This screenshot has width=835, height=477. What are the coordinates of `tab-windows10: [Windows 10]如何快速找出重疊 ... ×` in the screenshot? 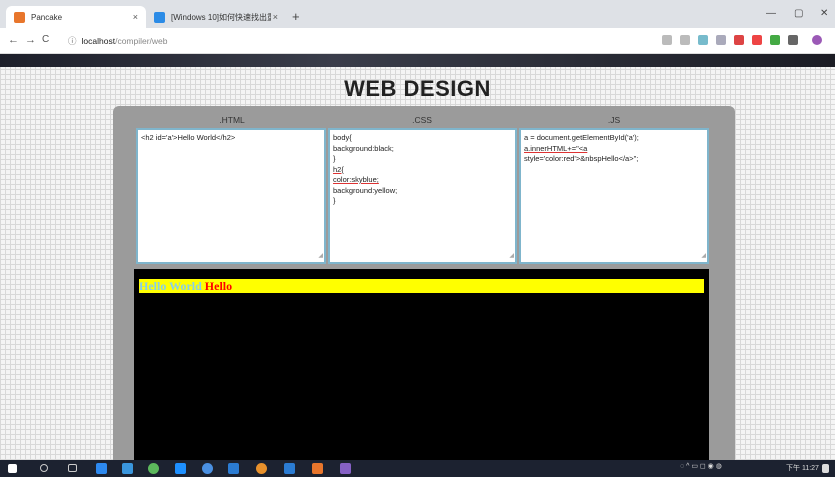 It's located at (216, 17).